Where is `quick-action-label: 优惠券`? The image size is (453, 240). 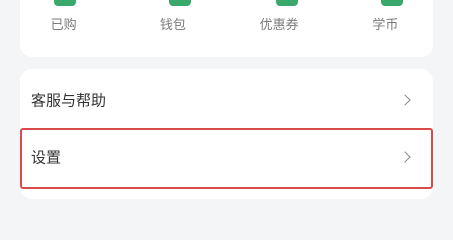
quick-action-label: 优惠券 is located at coordinates (279, 25).